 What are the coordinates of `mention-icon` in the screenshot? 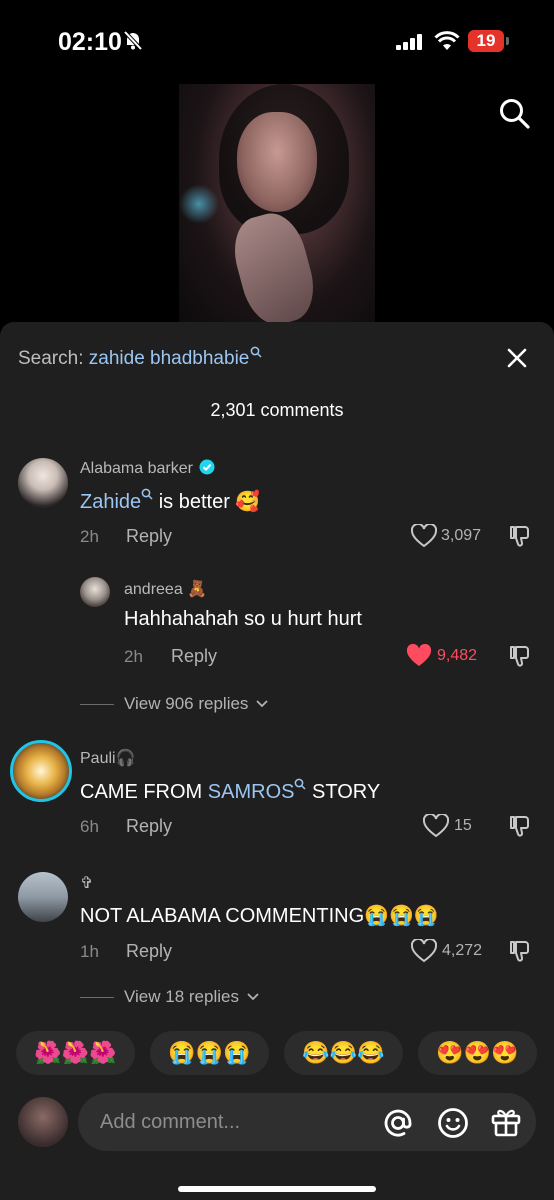 It's located at (398, 1123).